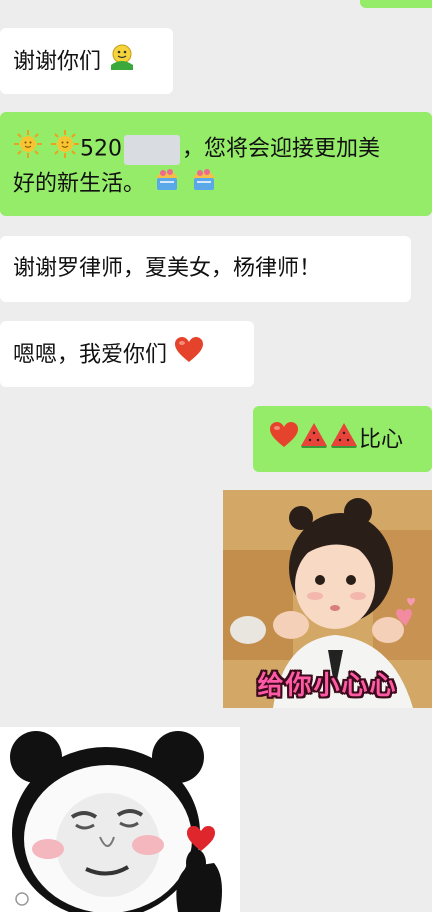 The width and height of the screenshot is (432, 912). Describe the element at coordinates (79, 184) in the screenshot. I see `message-text-line2: 好的新生活。` at that location.